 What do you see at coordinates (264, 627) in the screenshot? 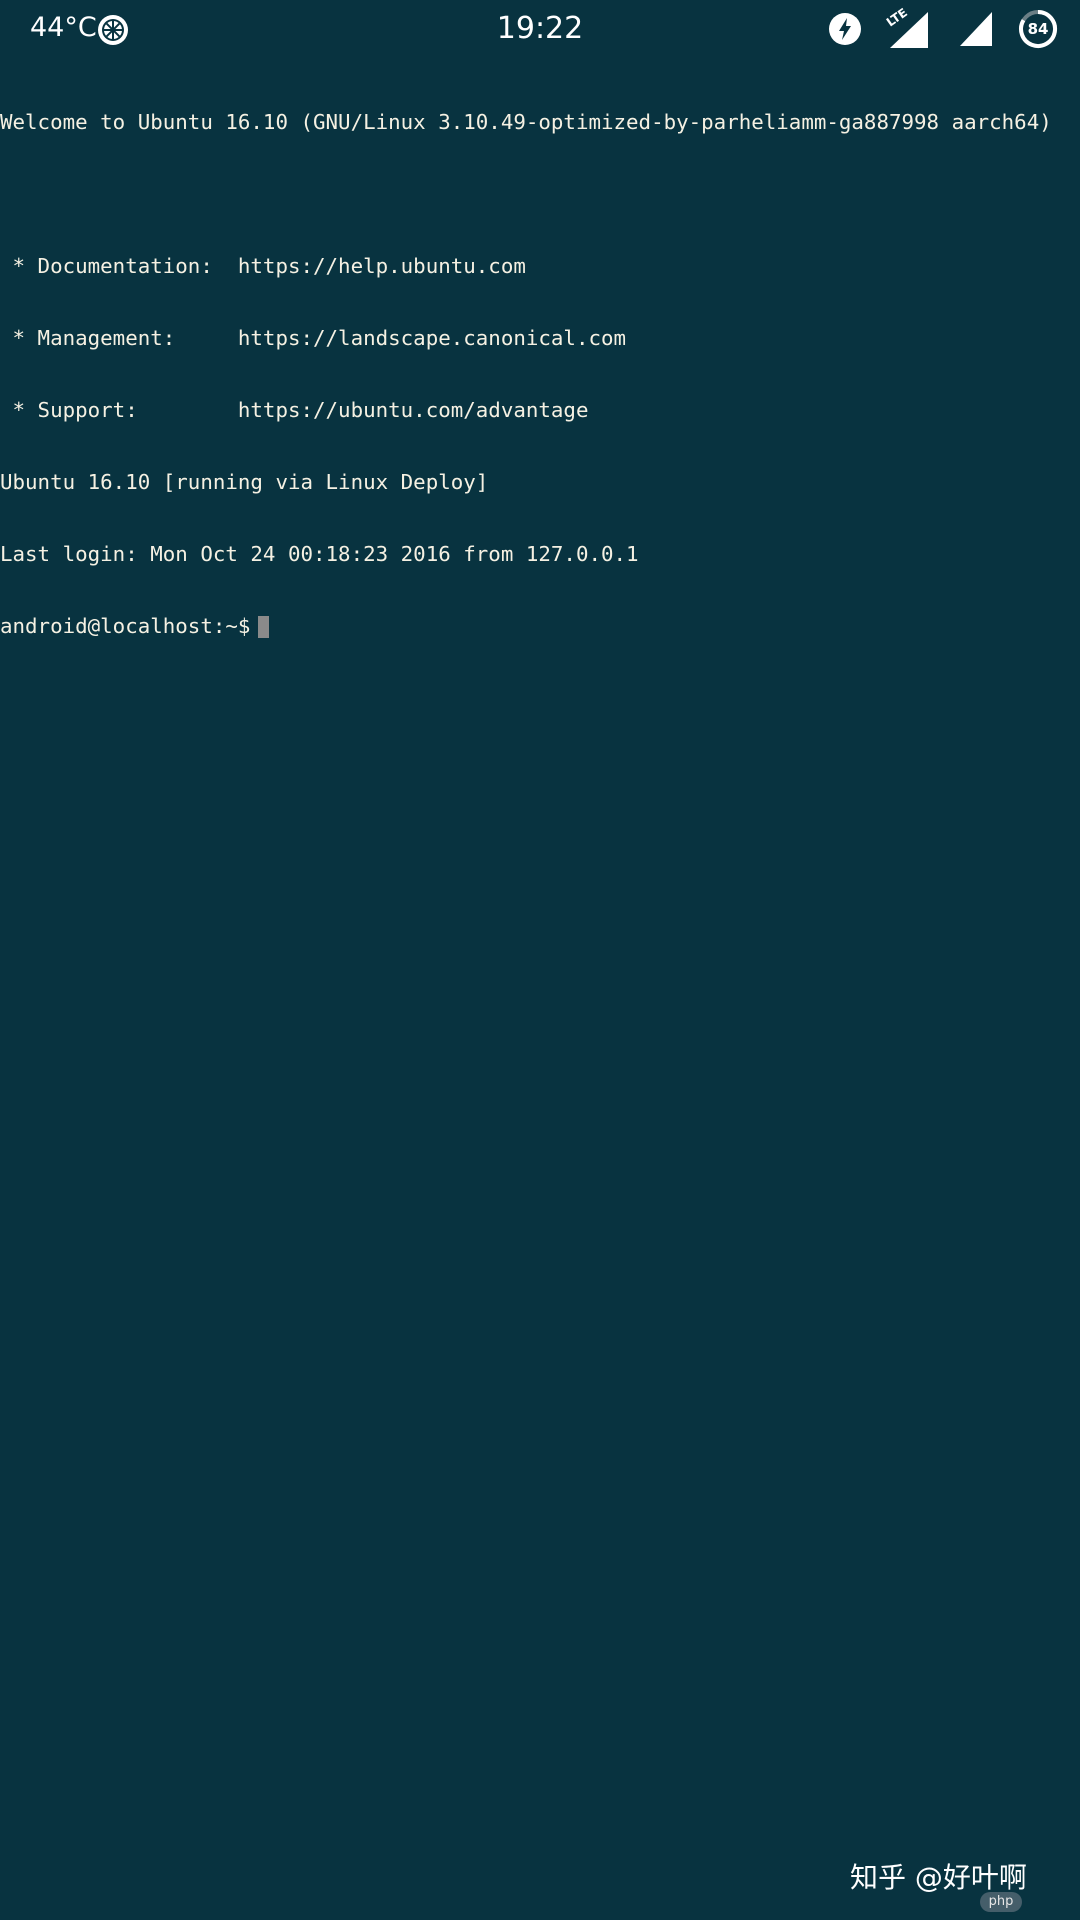
I see `text-cursor` at bounding box center [264, 627].